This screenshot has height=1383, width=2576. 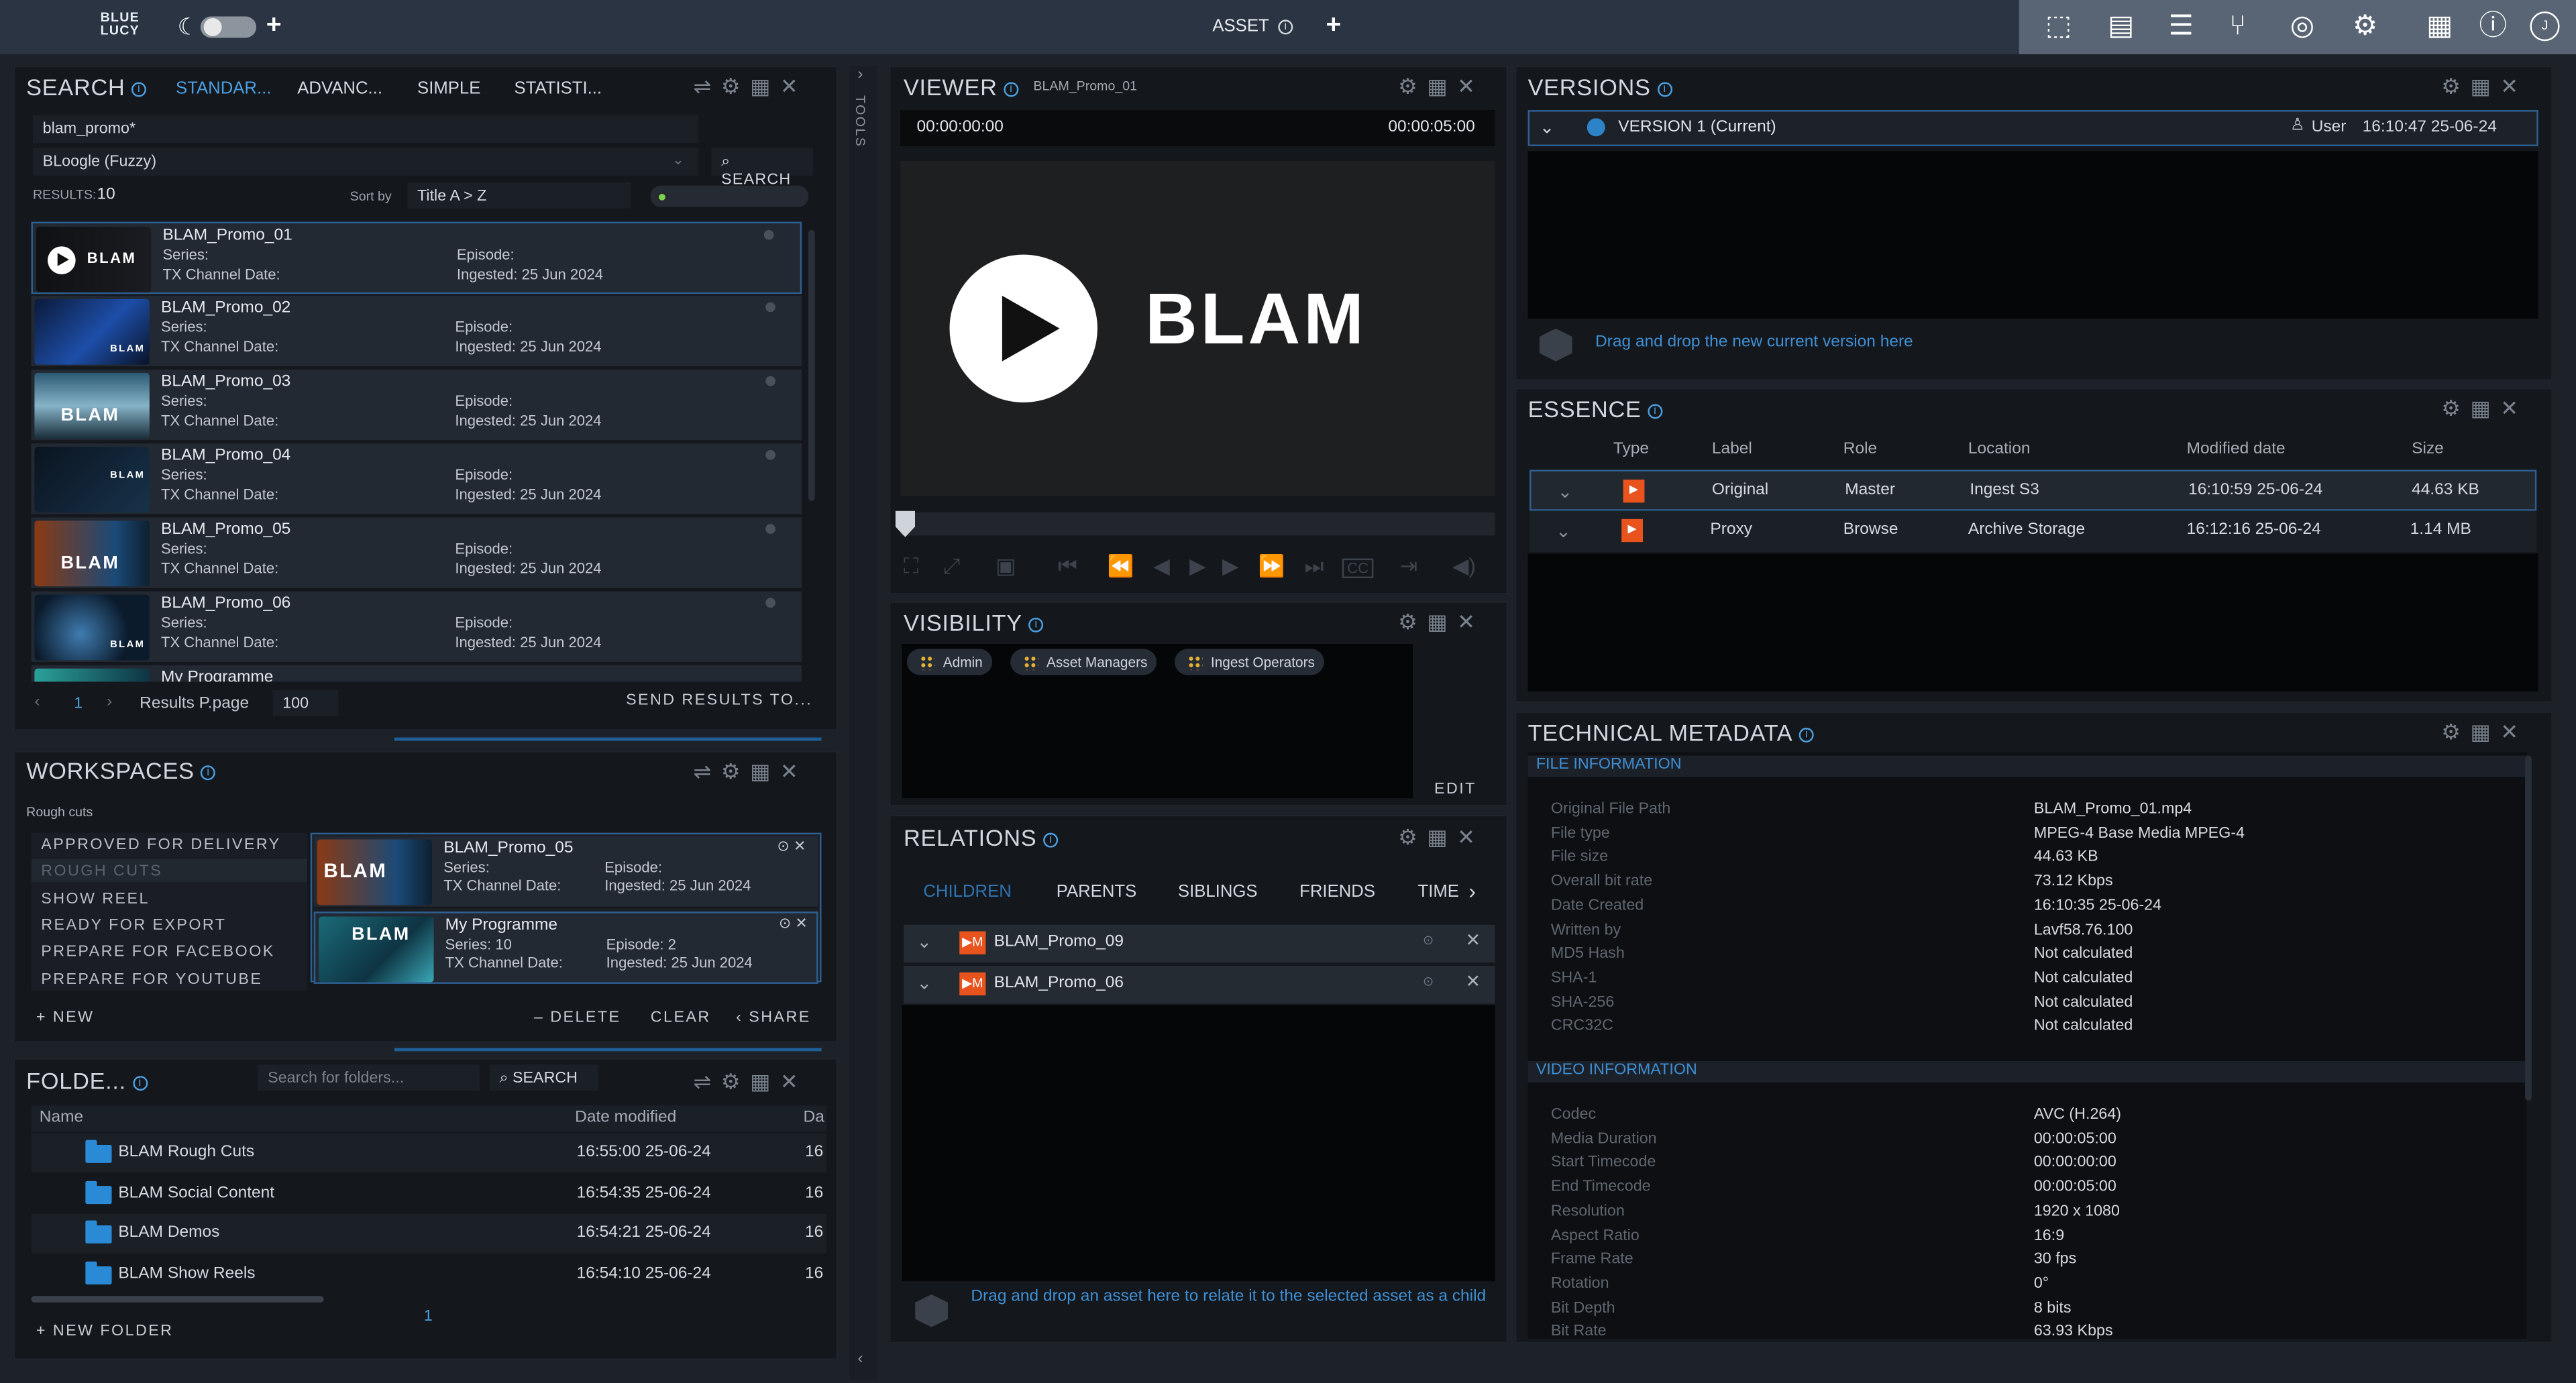 What do you see at coordinates (1860, 449) in the screenshot?
I see `col-role: Role` at bounding box center [1860, 449].